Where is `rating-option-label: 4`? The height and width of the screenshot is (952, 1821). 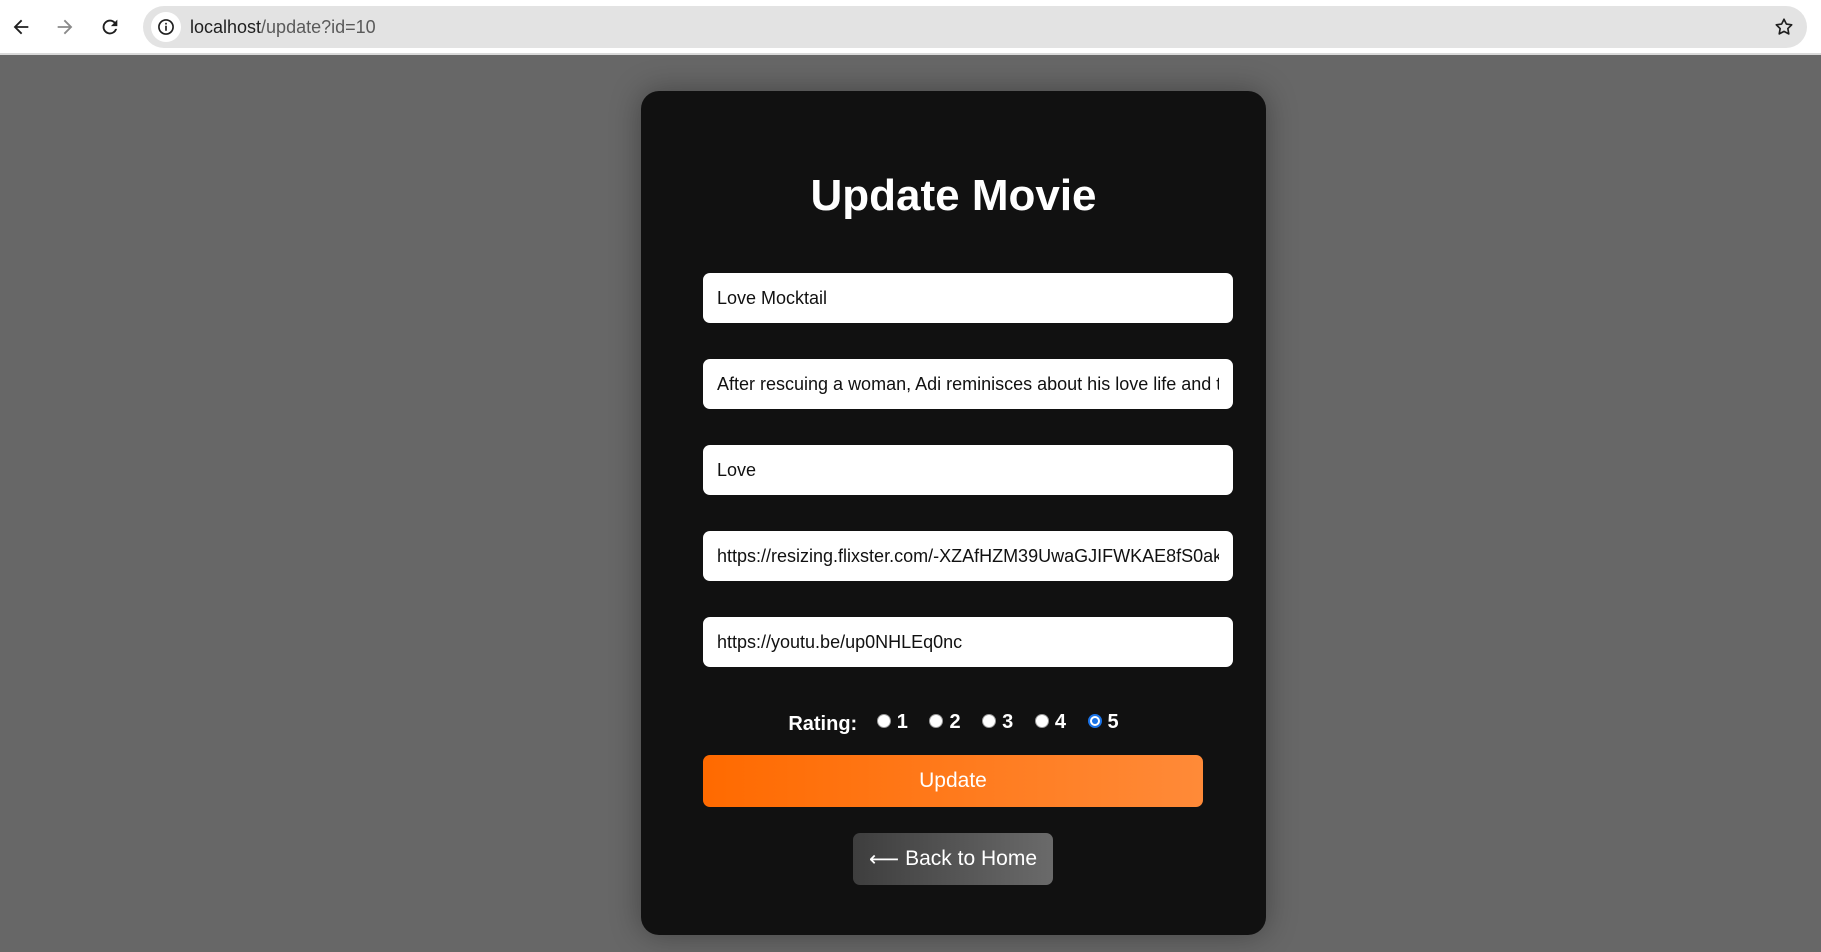 rating-option-label: 4 is located at coordinates (1060, 722).